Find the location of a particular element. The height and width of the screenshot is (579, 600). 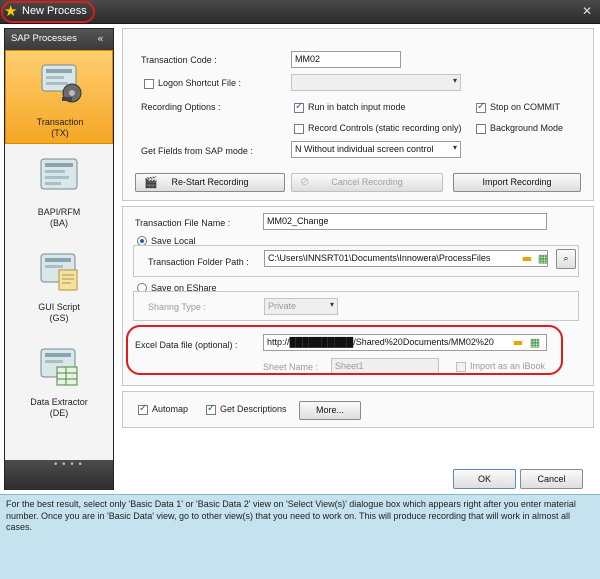

grip-icon: • • • • is located at coordinates (68, 465).